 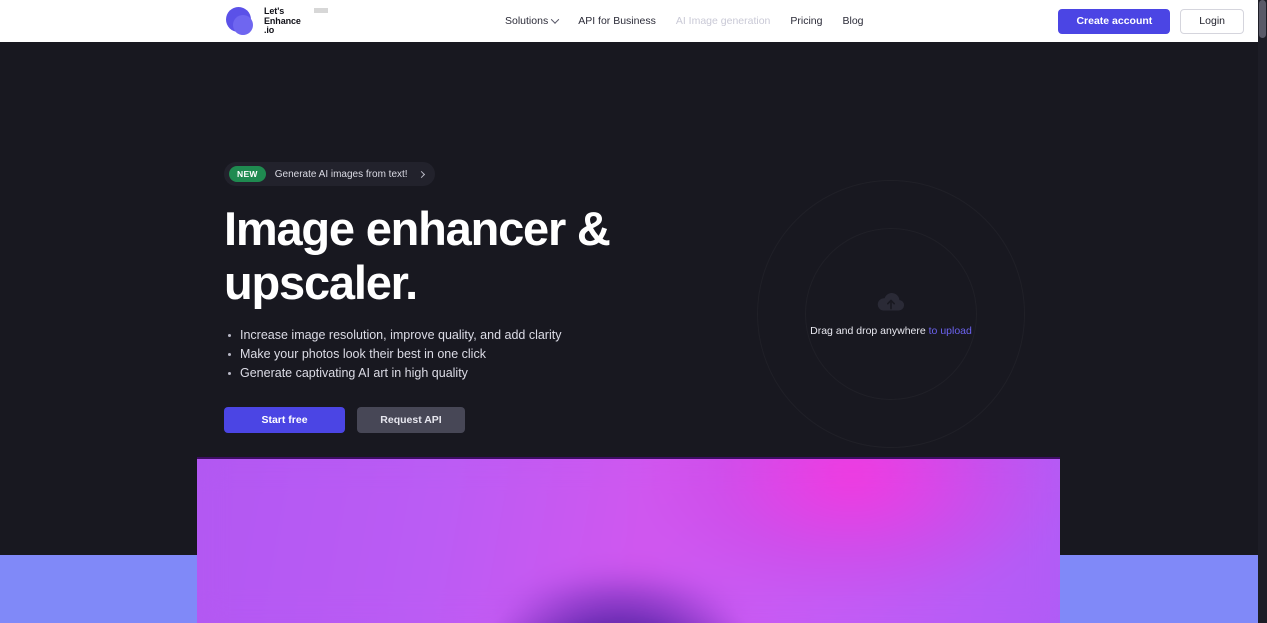 I want to click on nav-item-pricing: Pricing, so click(x=806, y=21).